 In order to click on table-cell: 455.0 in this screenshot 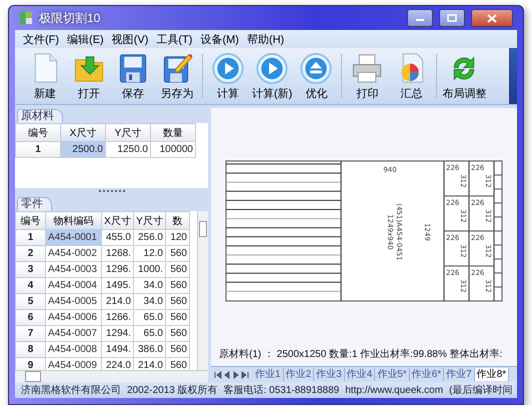, I will do `click(118, 238)`.